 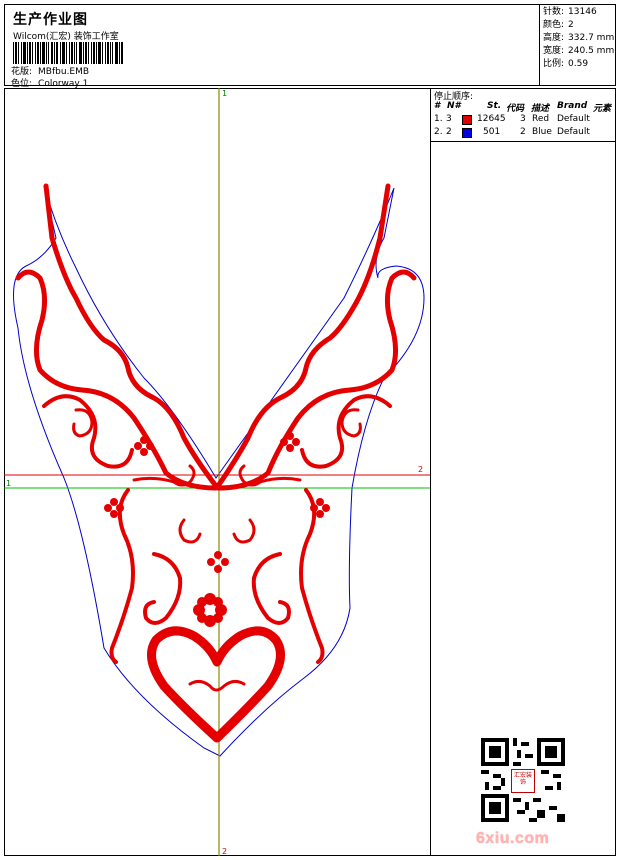 What do you see at coordinates (570, 12) in the screenshot?
I see `stat-stitches: 针数: 13146` at bounding box center [570, 12].